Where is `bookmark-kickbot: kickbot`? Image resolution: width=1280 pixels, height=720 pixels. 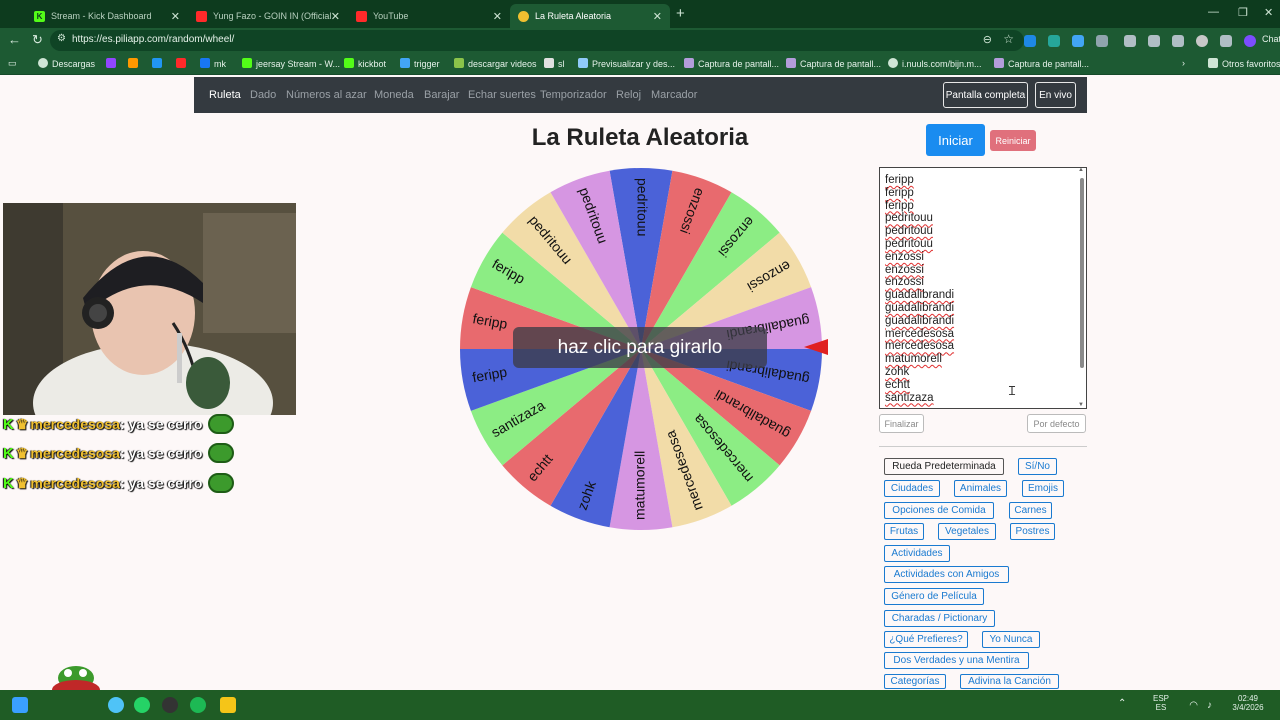 bookmark-kickbot: kickbot is located at coordinates (365, 63).